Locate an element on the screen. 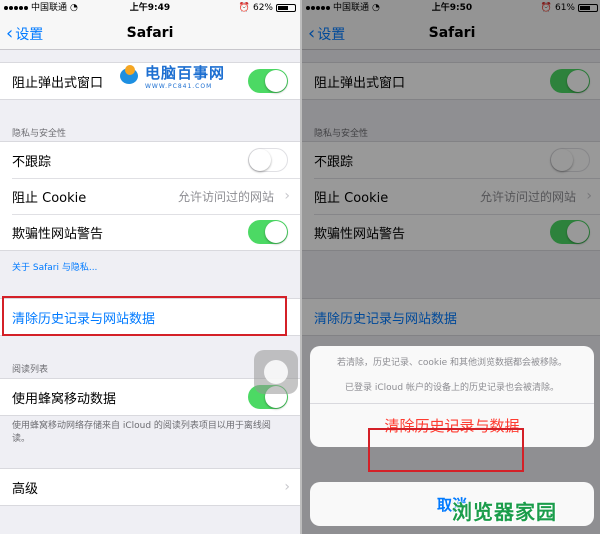  popup-block-label: 阻止弹出式窗口 is located at coordinates (58, 83).